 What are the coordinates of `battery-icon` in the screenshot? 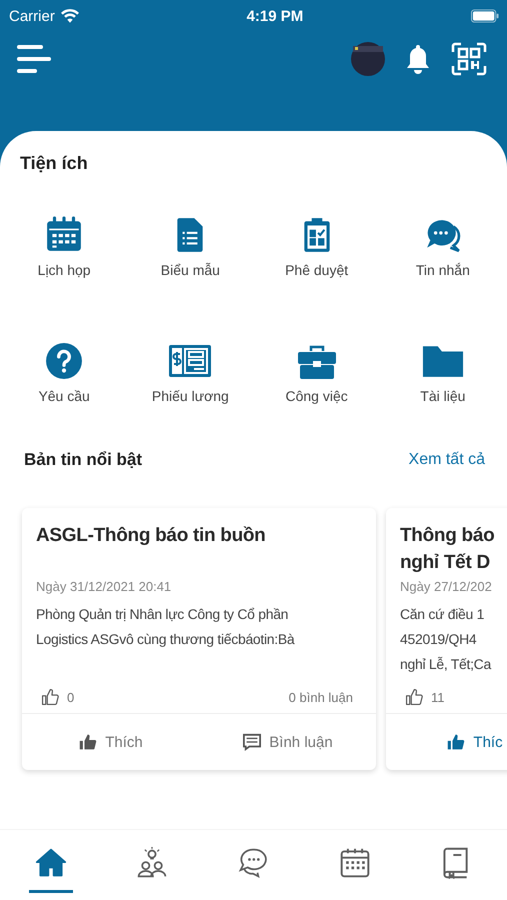 It's located at (484, 16).